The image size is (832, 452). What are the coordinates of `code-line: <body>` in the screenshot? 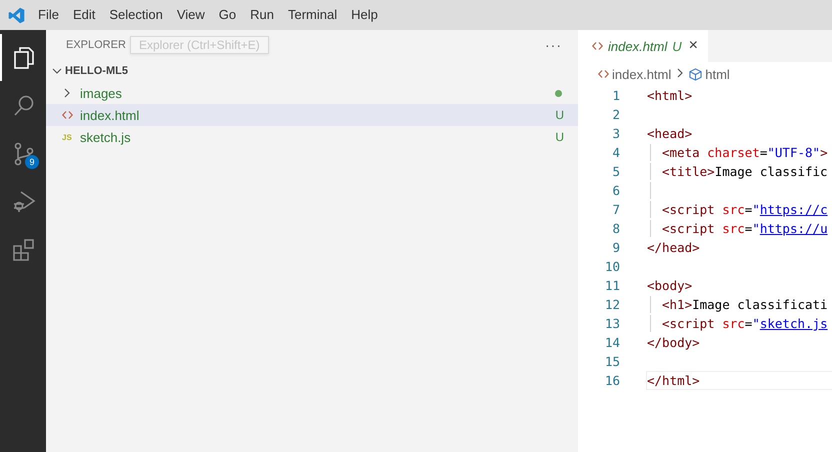 It's located at (669, 285).